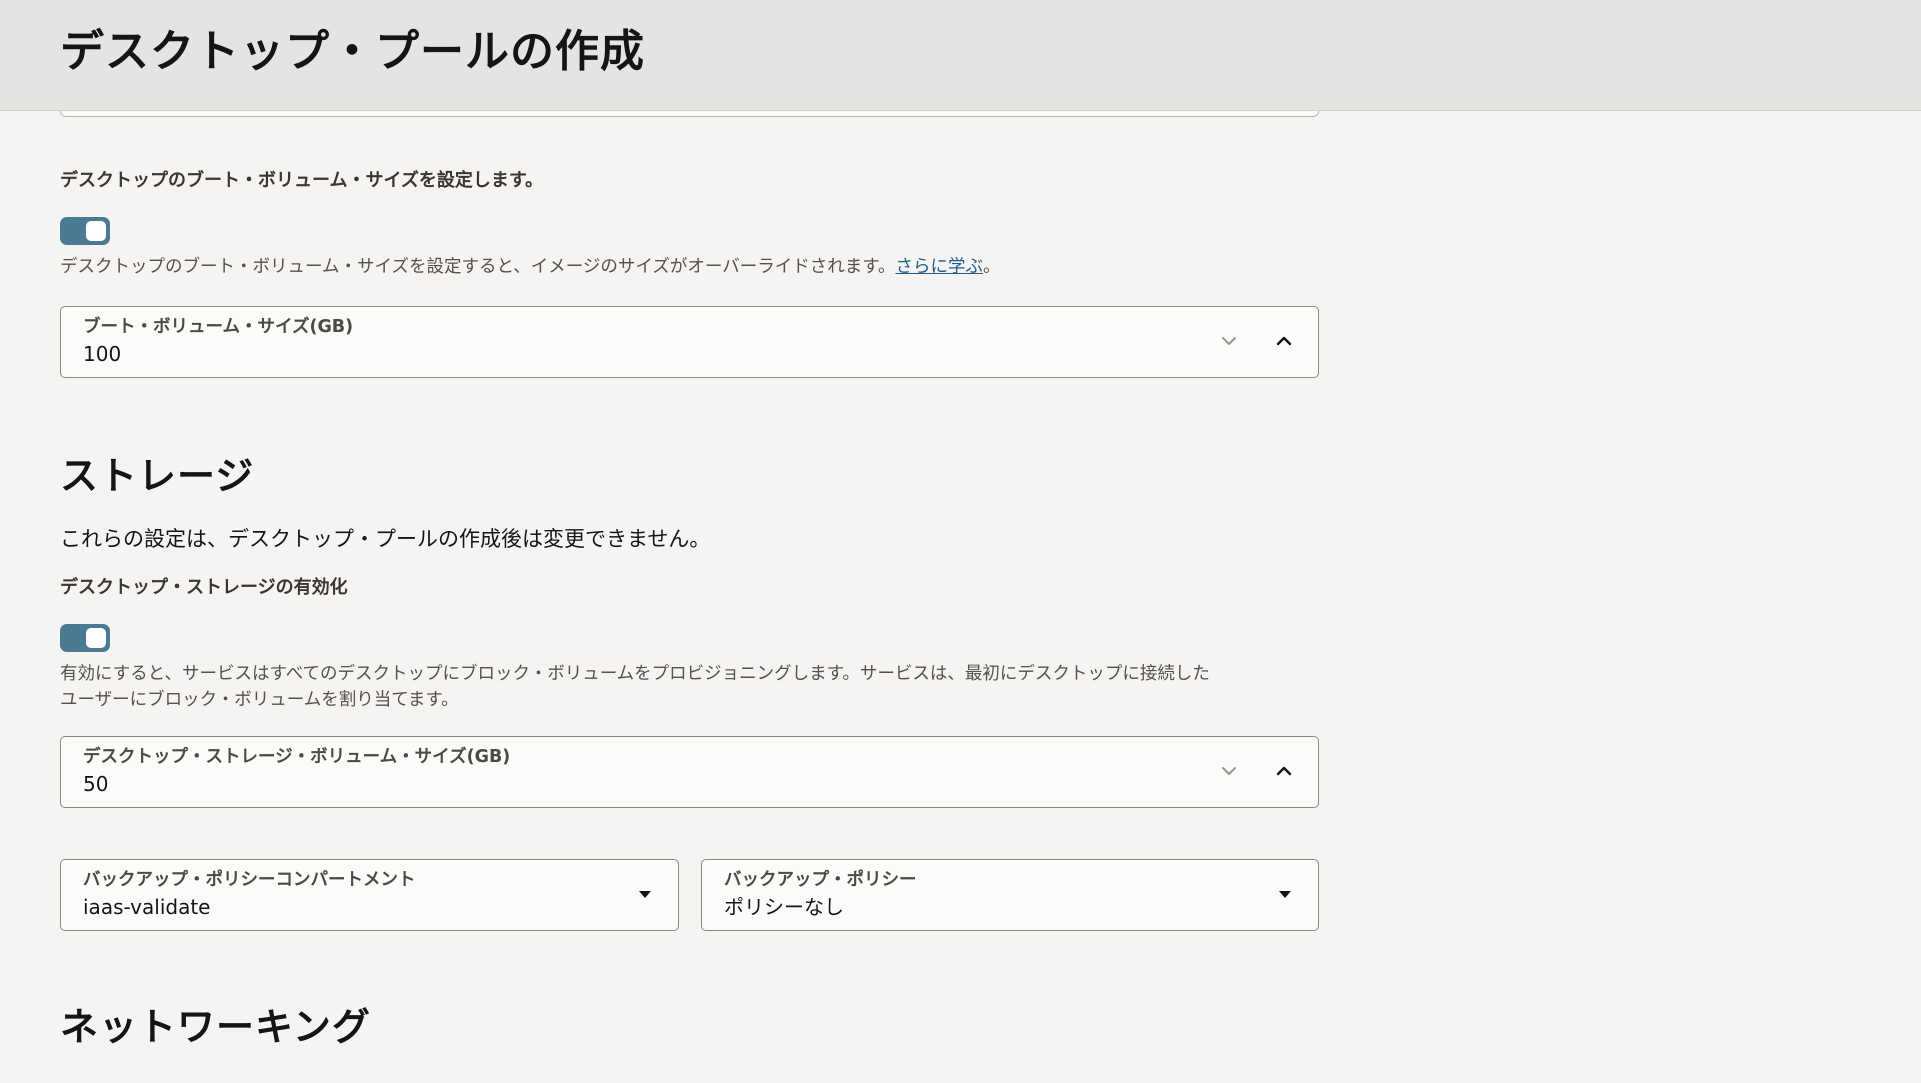 The width and height of the screenshot is (1921, 1083). What do you see at coordinates (297, 757) in the screenshot?
I see `storage-volume-size-label: デスクトップ・ストレージ・ボリューム・サイズ(GB)` at bounding box center [297, 757].